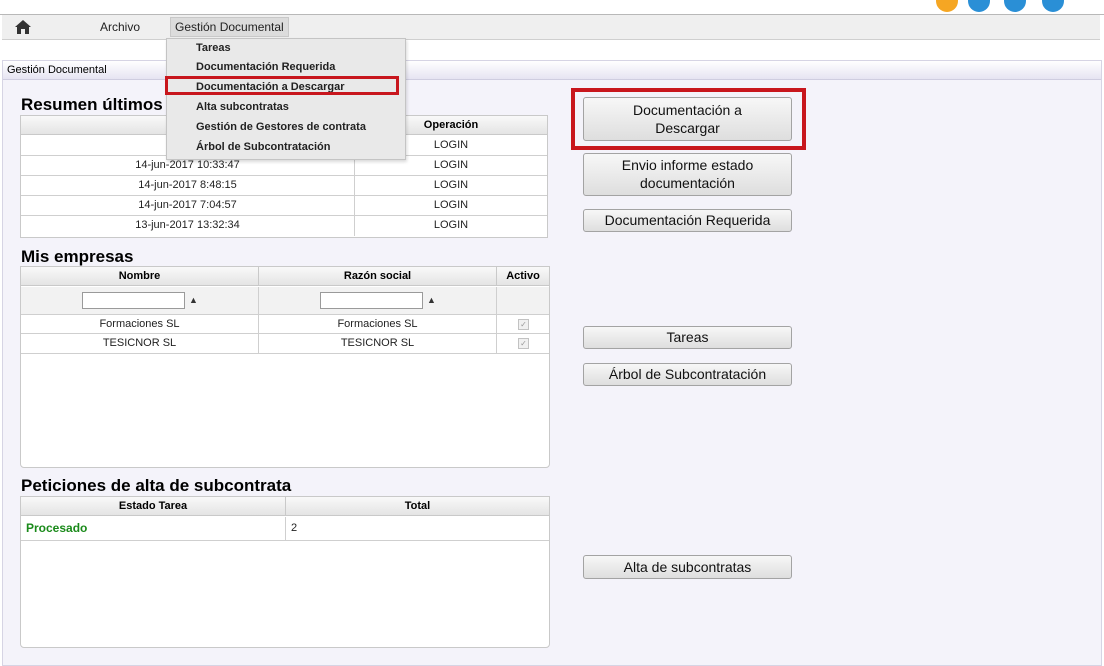  What do you see at coordinates (687, 374) in the screenshot?
I see `arbol-subcontratacion-button: Árbol de Subcontratación` at bounding box center [687, 374].